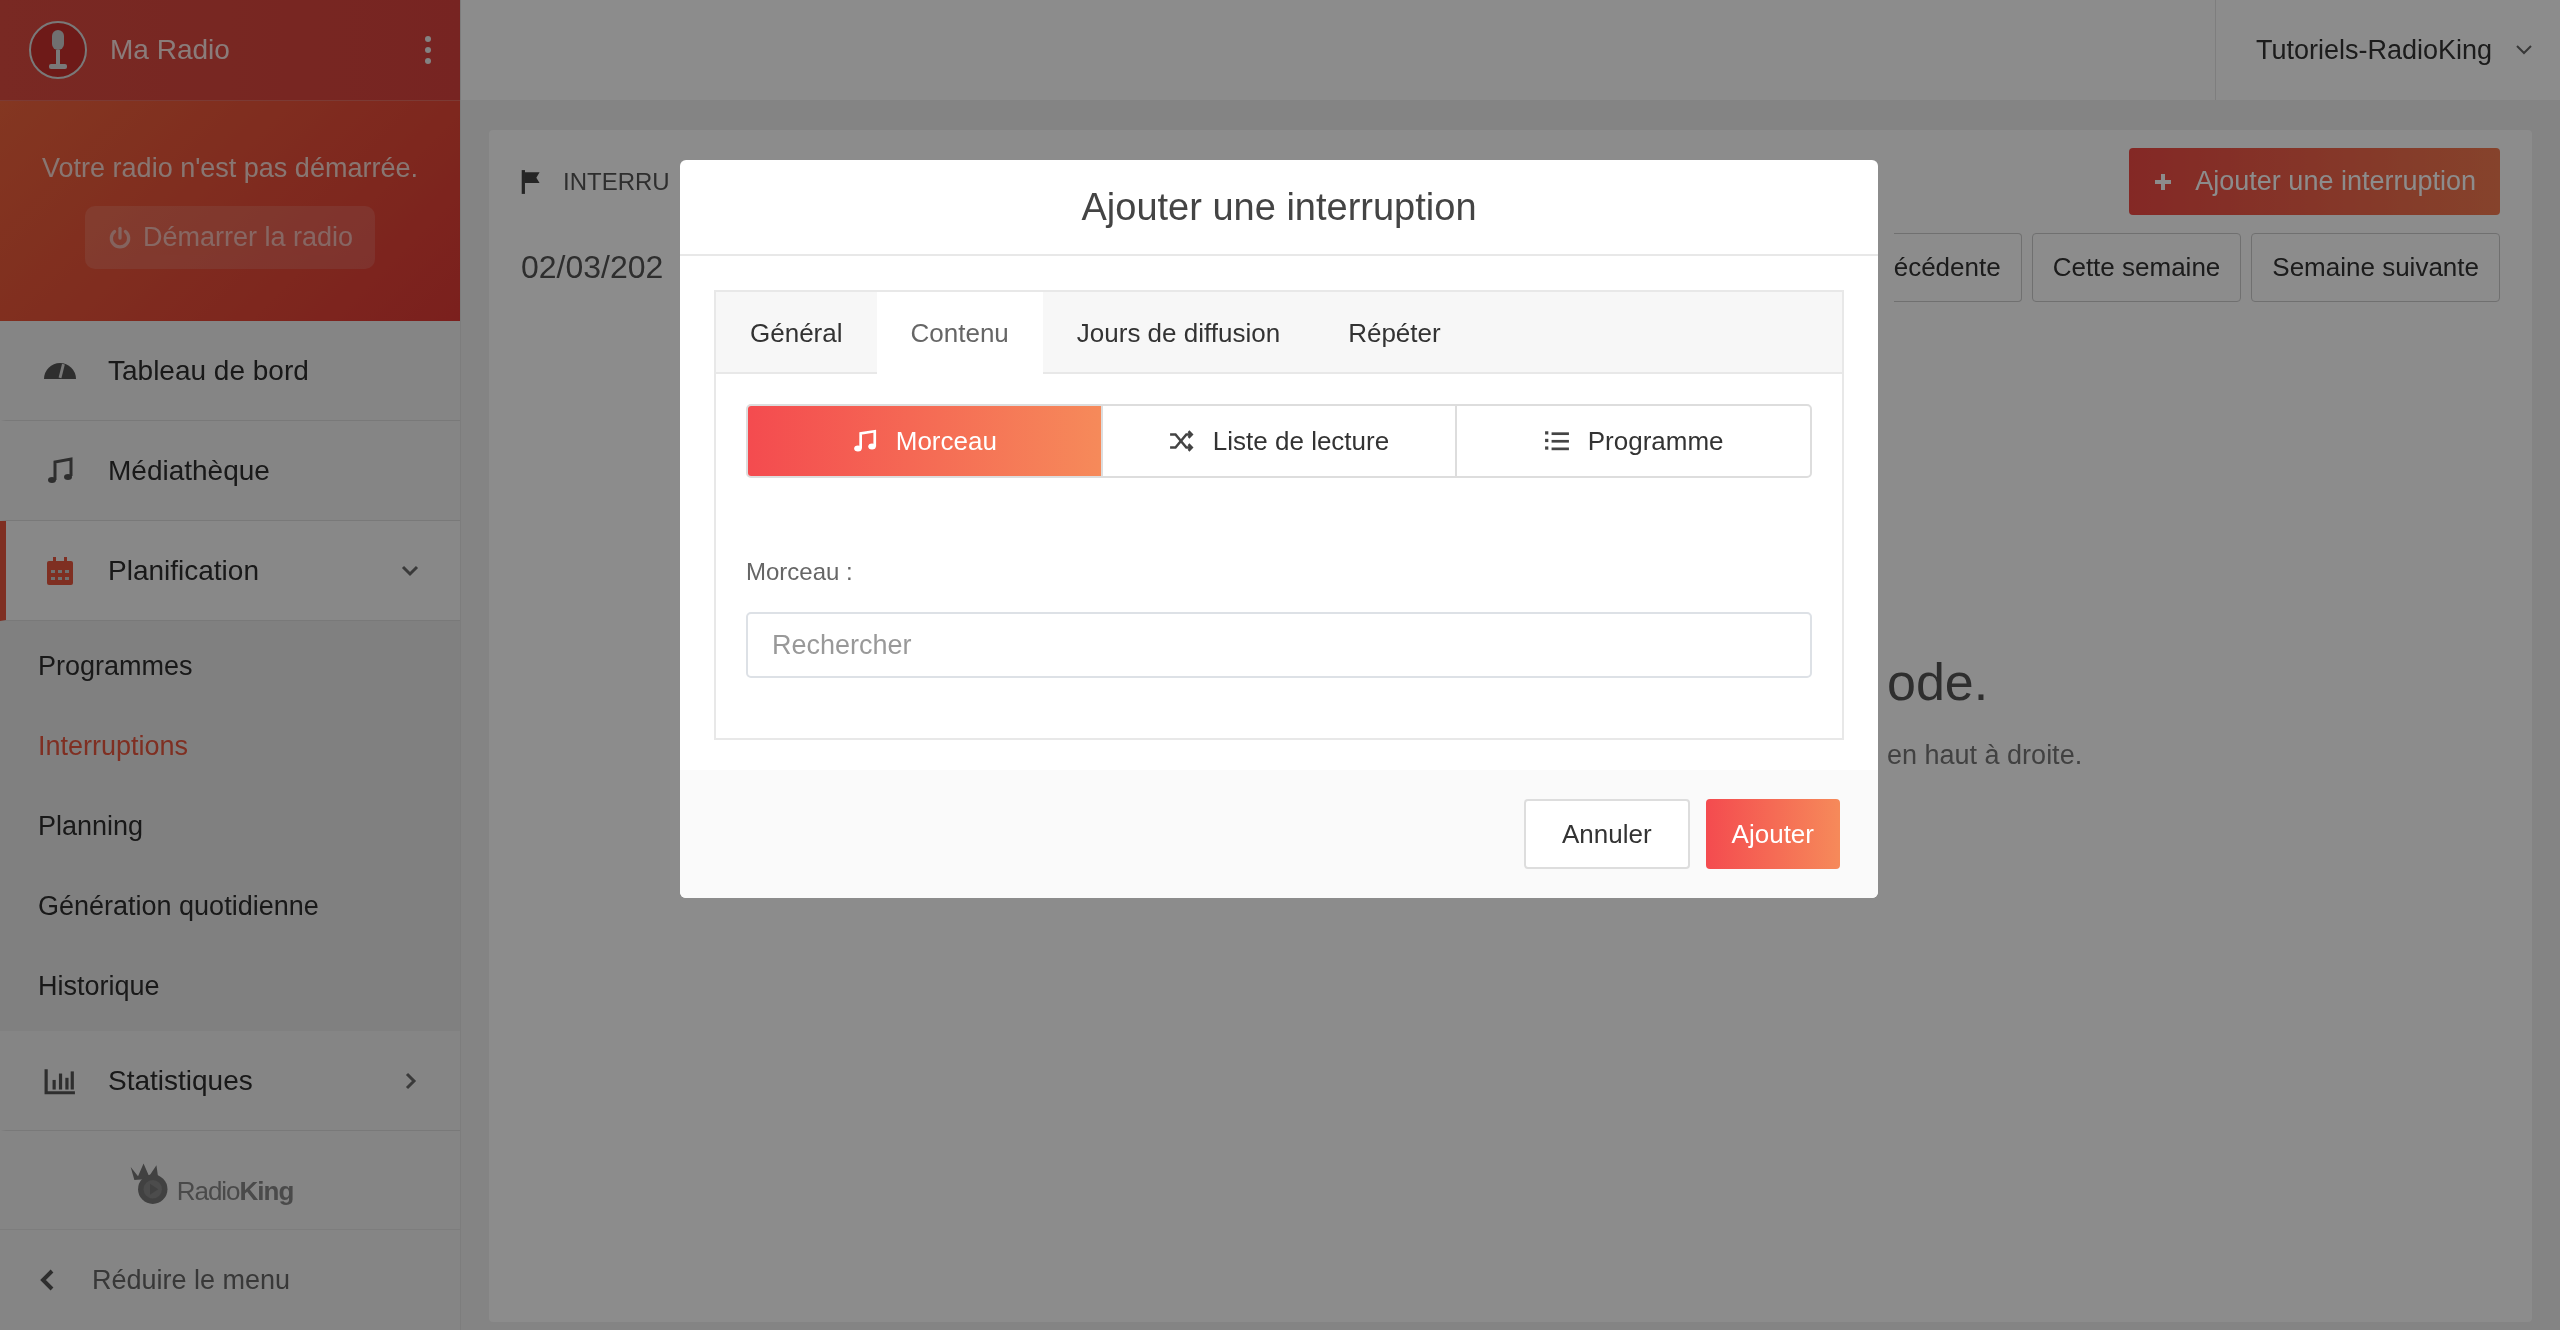 This screenshot has height=1330, width=2560. Describe the element at coordinates (616, 181) in the screenshot. I see `section-title: INTERRU` at that location.